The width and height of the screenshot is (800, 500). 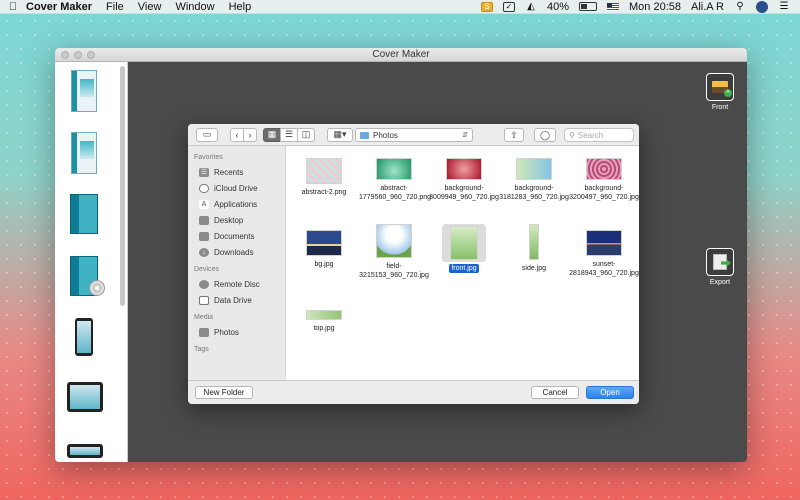 I want to click on sidebar-item-documents: Documents, so click(x=236, y=236).